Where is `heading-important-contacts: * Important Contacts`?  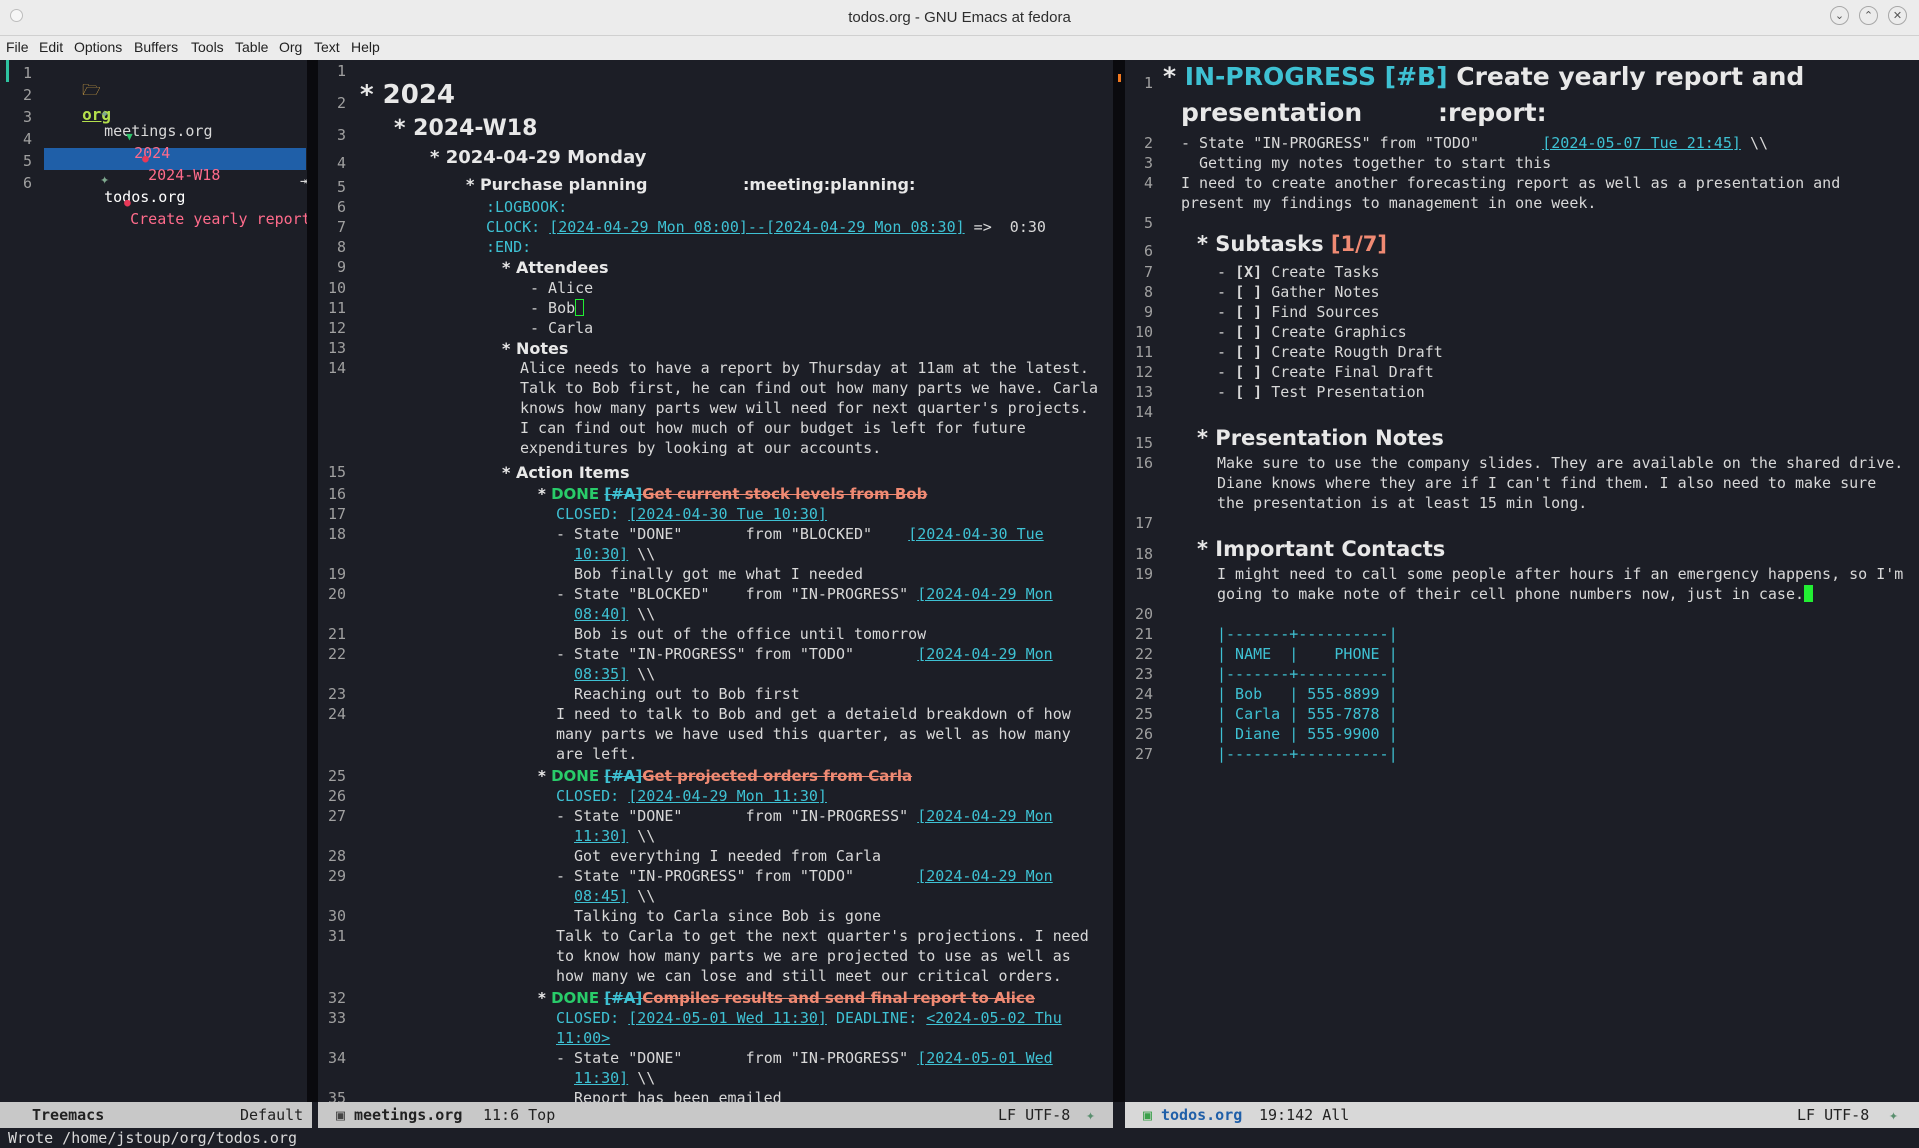 heading-important-contacts: * Important Contacts is located at coordinates (1321, 549).